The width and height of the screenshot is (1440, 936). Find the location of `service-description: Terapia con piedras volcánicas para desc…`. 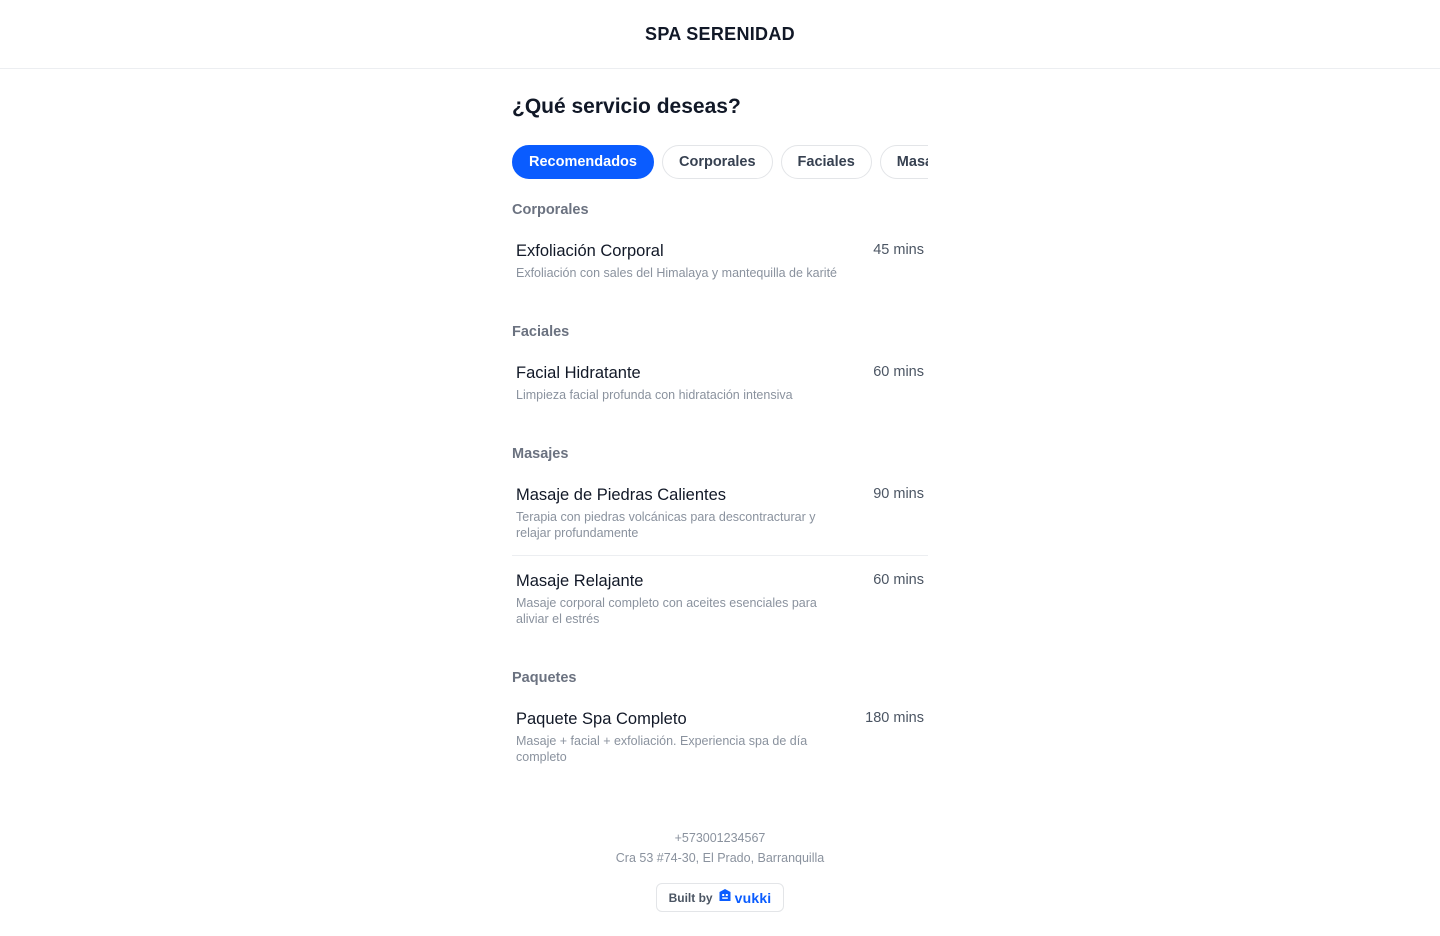

service-description: Terapia con piedras volcánicas para desc… is located at coordinates (666, 525).